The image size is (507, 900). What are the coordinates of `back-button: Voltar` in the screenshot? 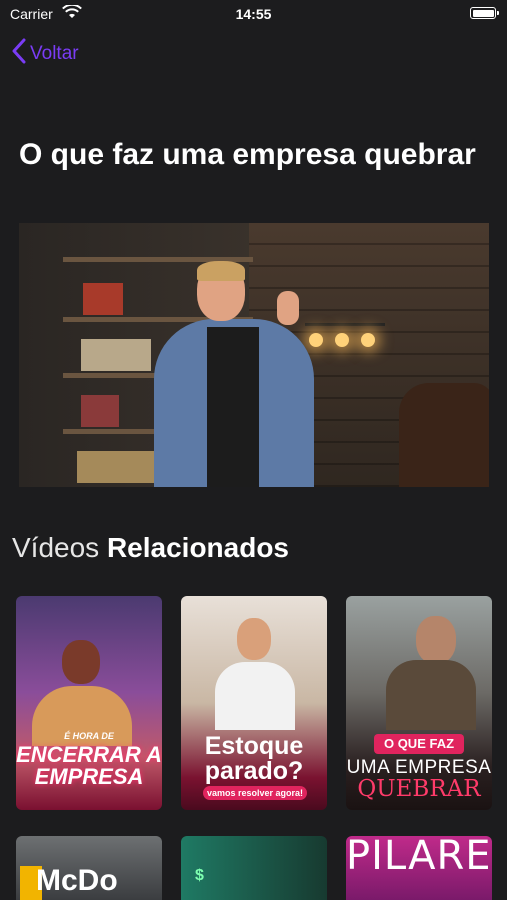 It's located at (45, 53).